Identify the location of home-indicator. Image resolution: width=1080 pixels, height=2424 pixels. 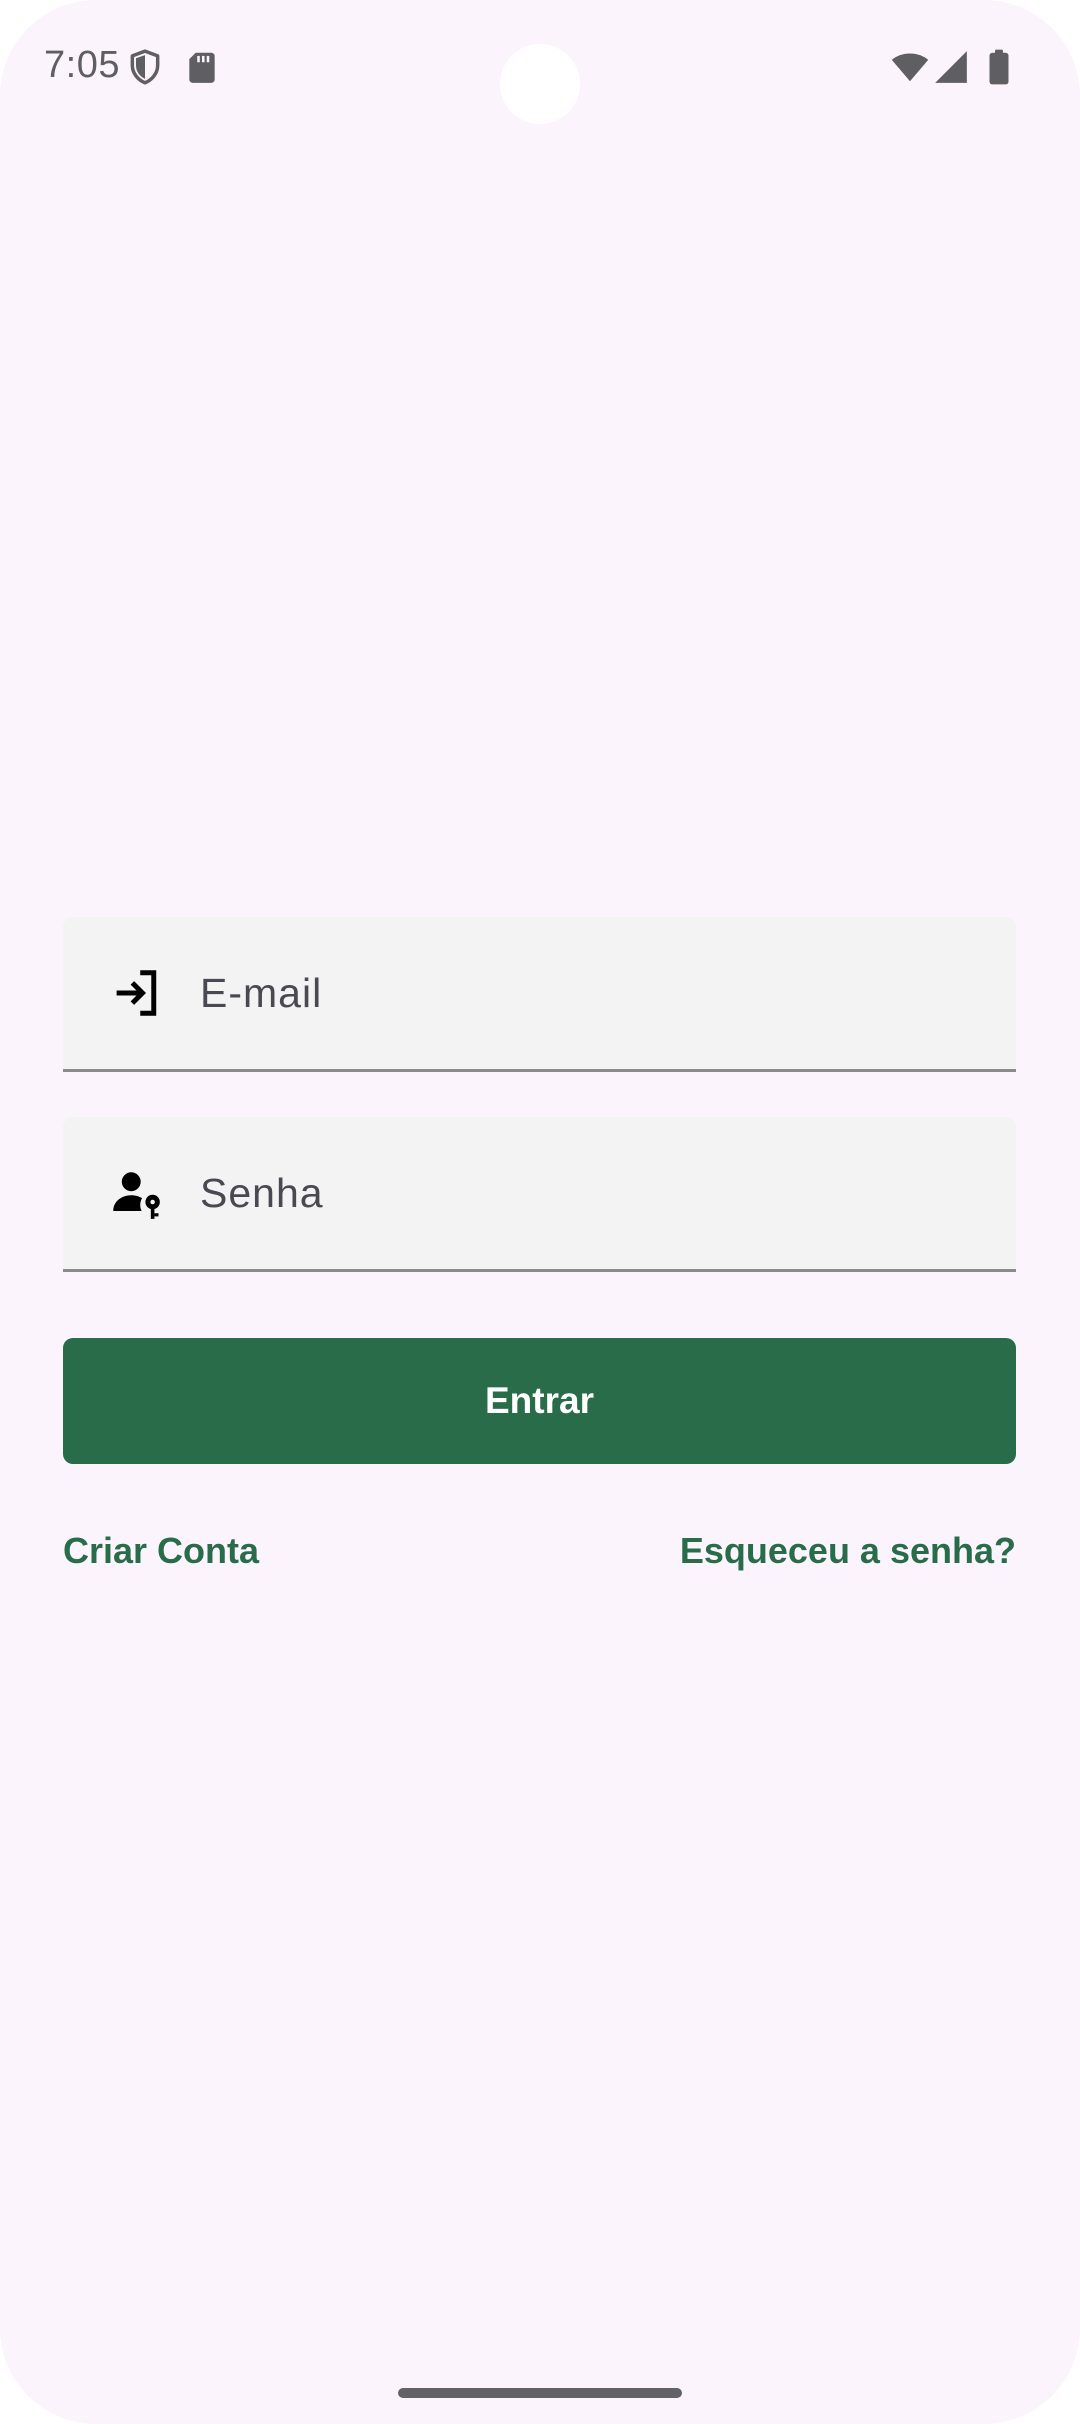
(540, 2393).